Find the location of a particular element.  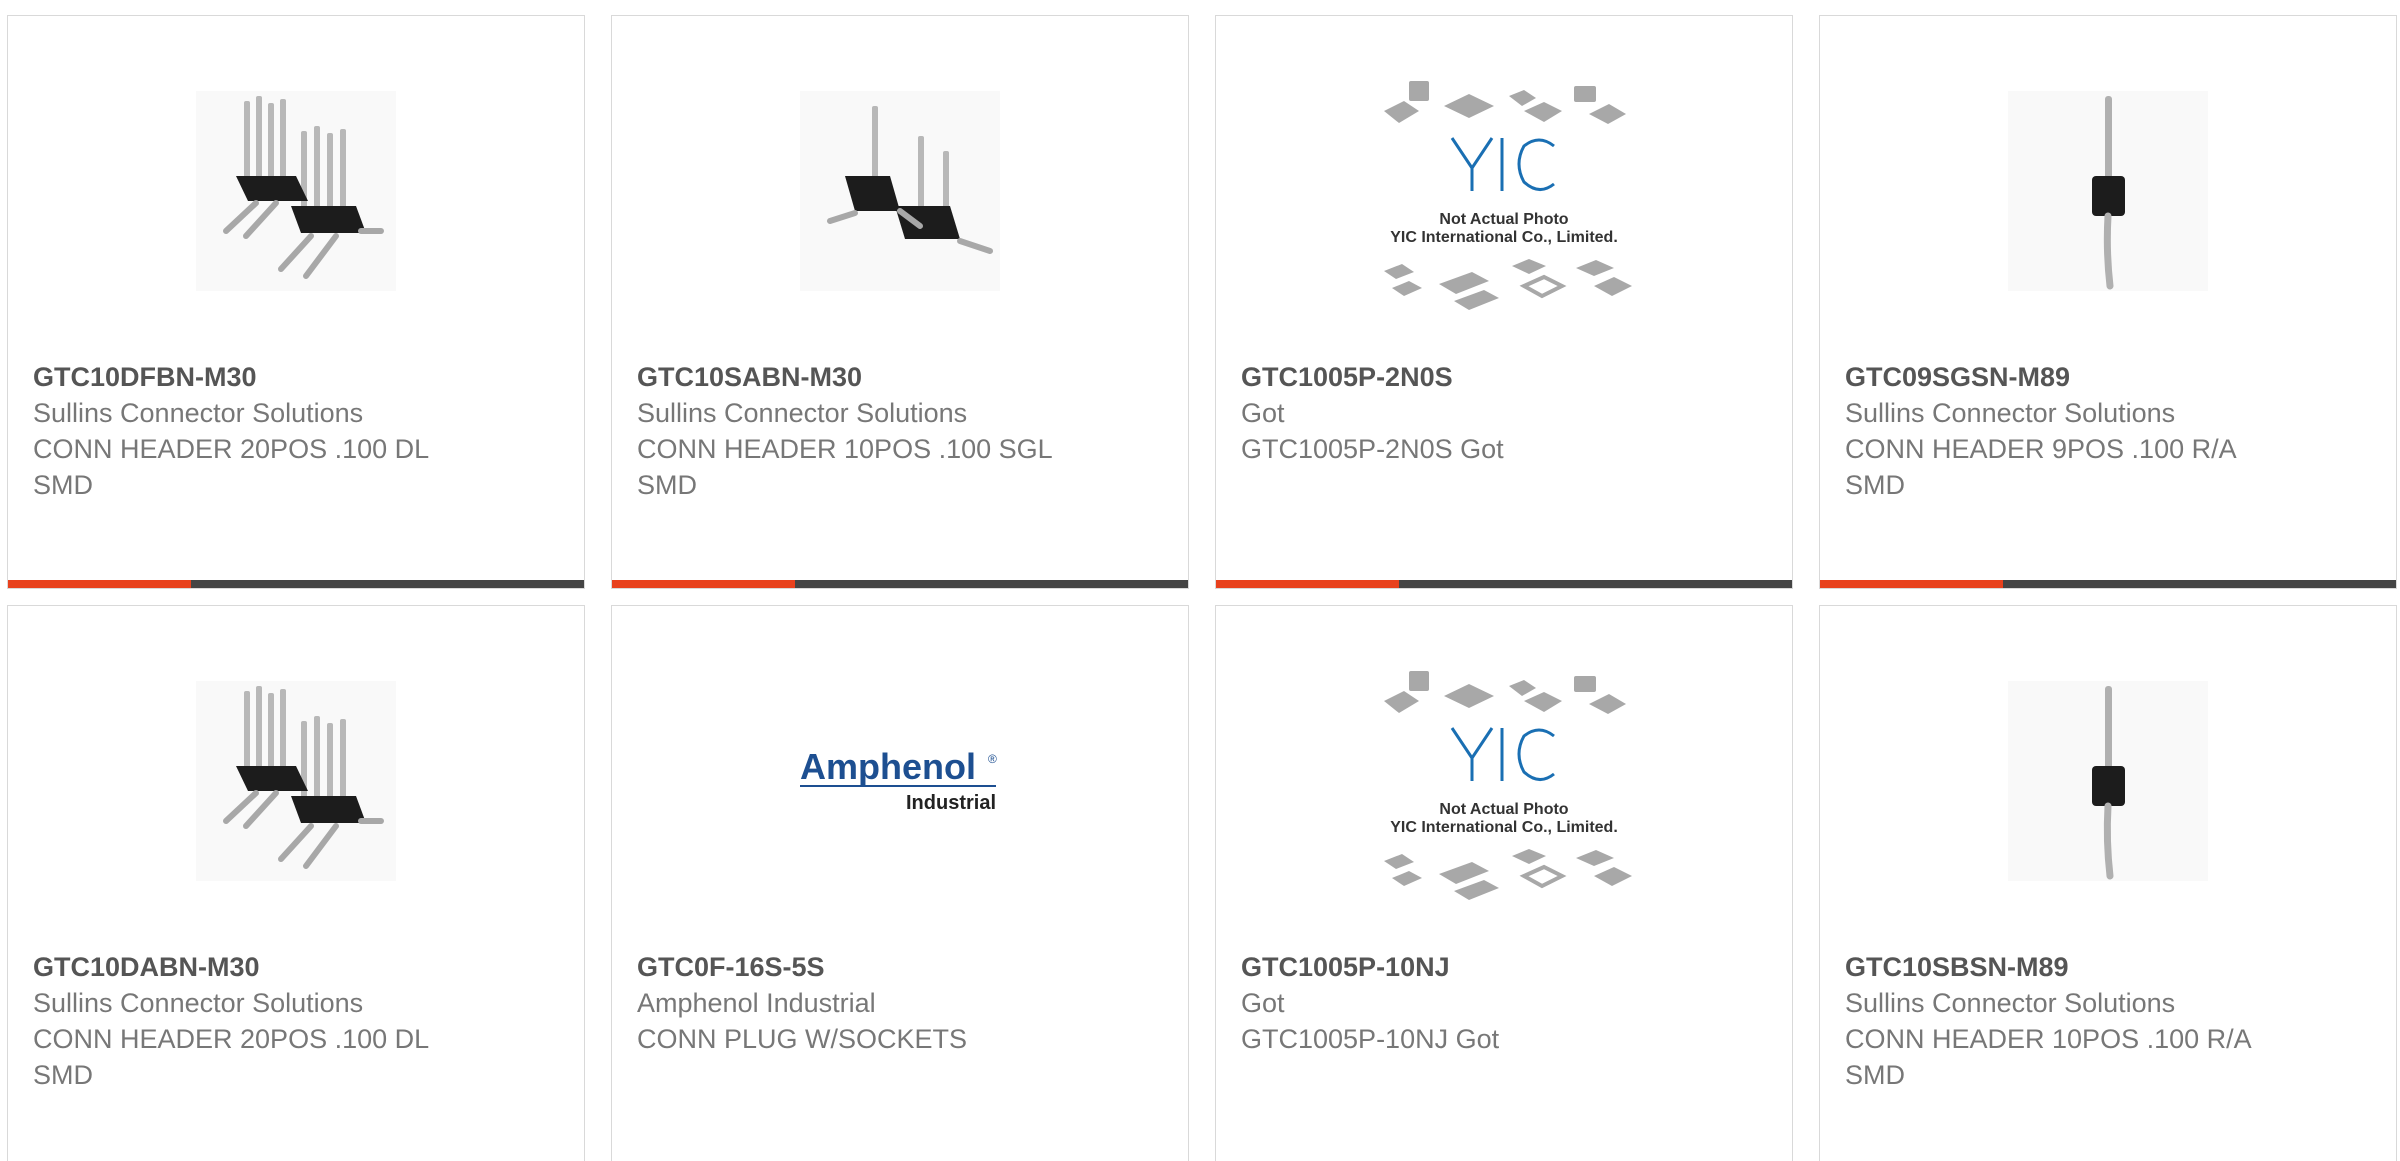

product-image: Amphenol ® Industrial is located at coordinates (900, 781).